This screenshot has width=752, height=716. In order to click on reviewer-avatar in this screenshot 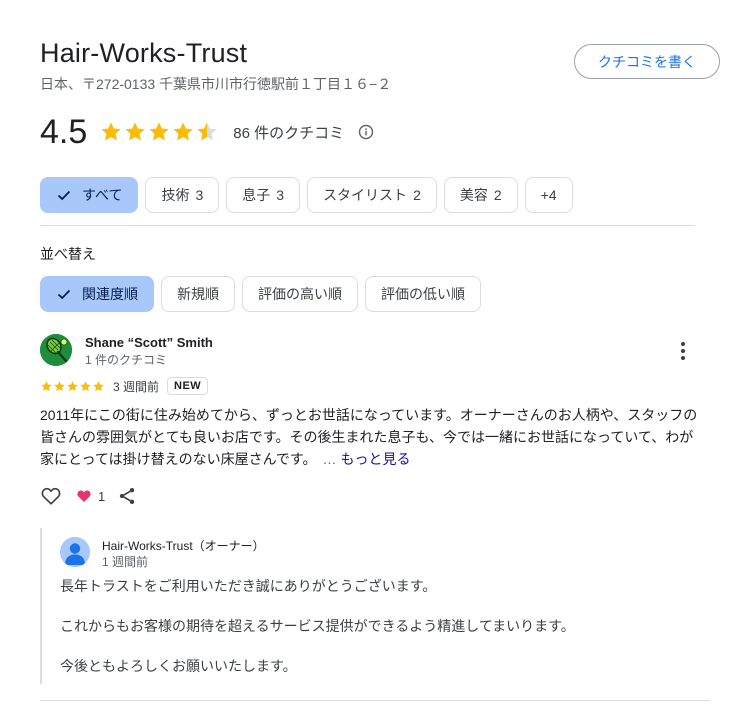, I will do `click(56, 350)`.